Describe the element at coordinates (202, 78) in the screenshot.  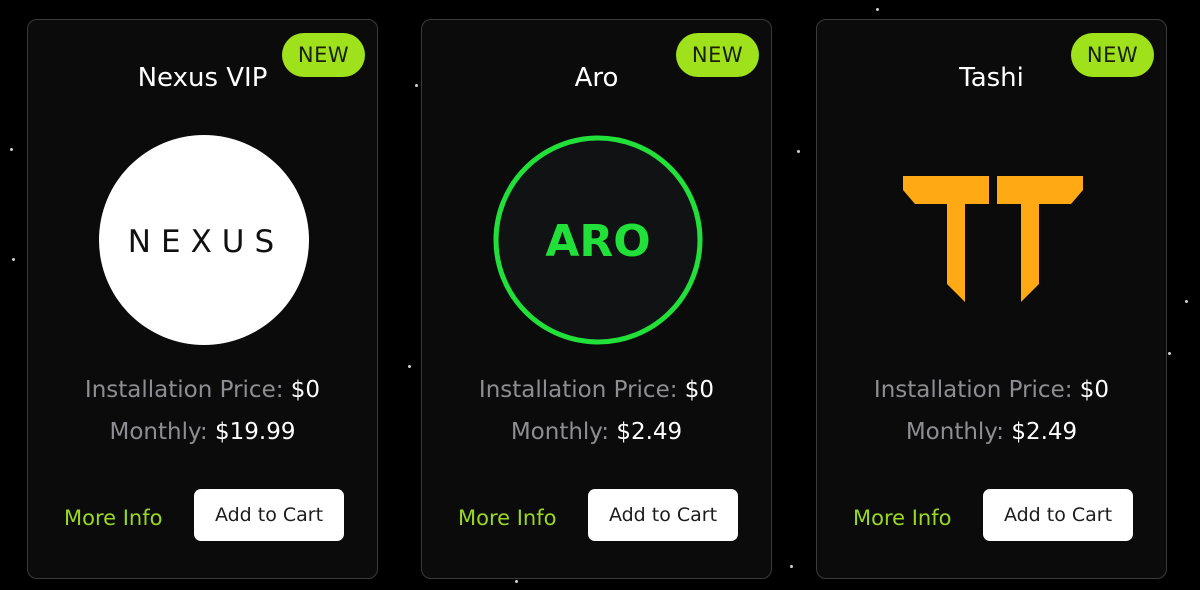
I see `product-title: Nexus VIP` at that location.